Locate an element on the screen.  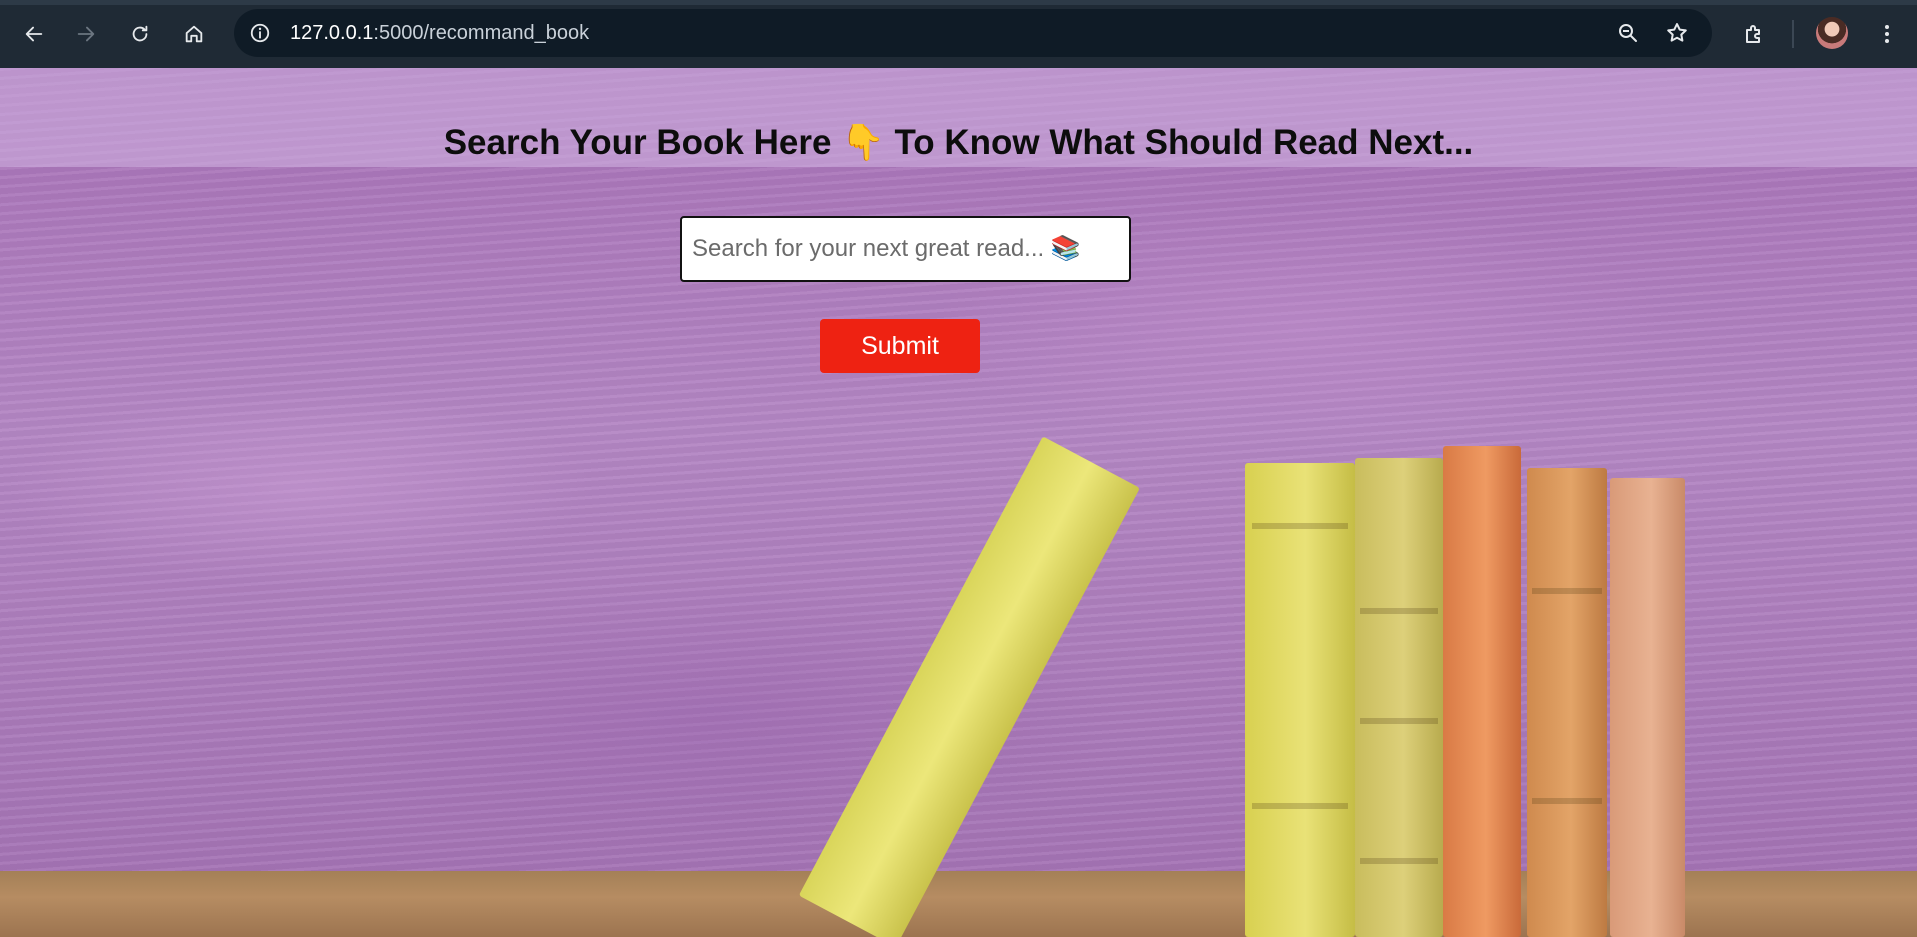
address-bar: 127.0.0.1:5000/recommand_book is located at coordinates (973, 33).